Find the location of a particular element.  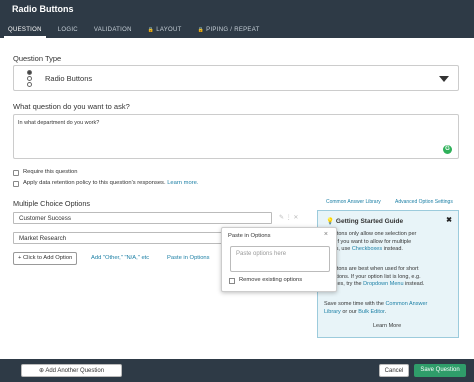

bulk-editor-link: Bulk Editor is located at coordinates (371, 312).